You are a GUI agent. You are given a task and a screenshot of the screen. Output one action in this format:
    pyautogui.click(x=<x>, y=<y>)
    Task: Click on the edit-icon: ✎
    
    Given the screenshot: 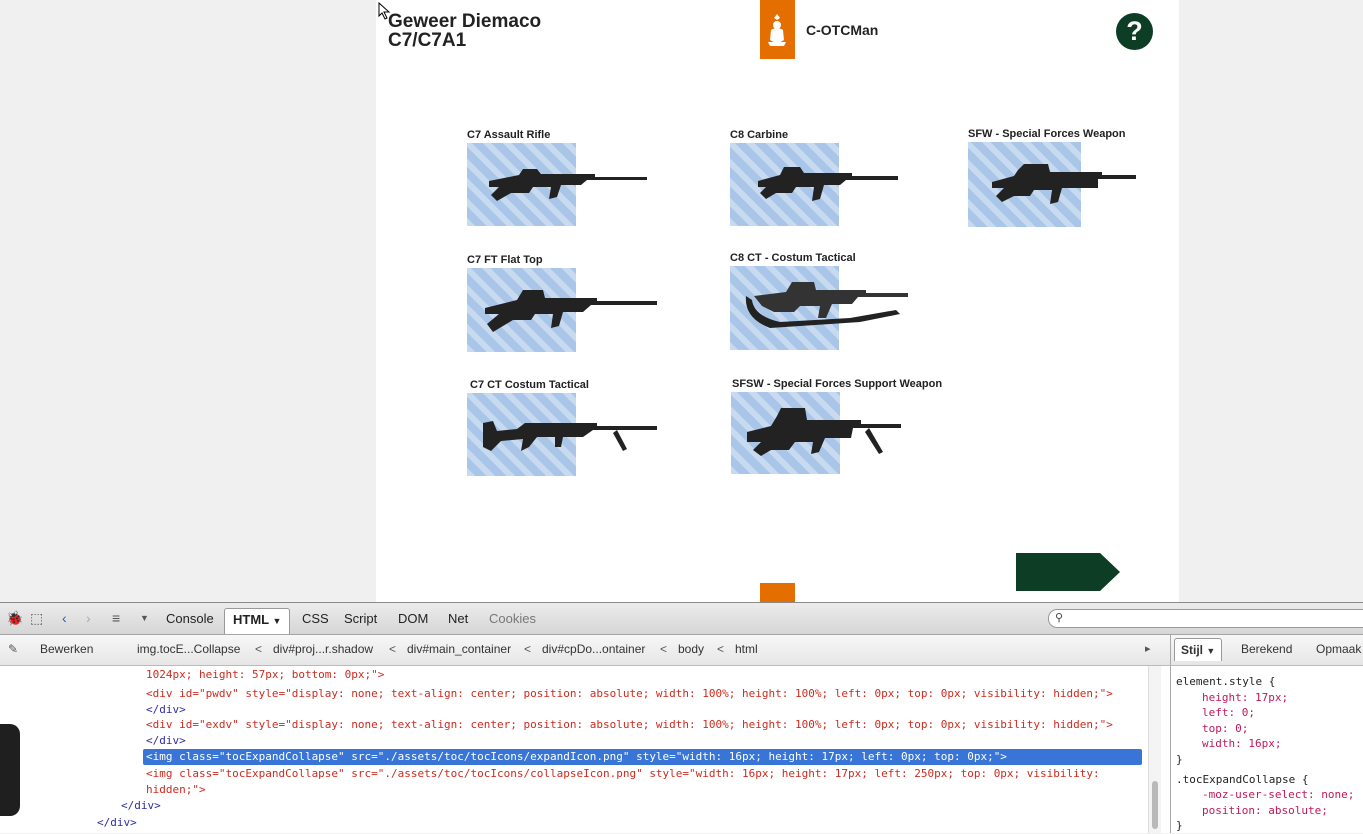 What is the action you would take?
    pyautogui.click(x=13, y=649)
    